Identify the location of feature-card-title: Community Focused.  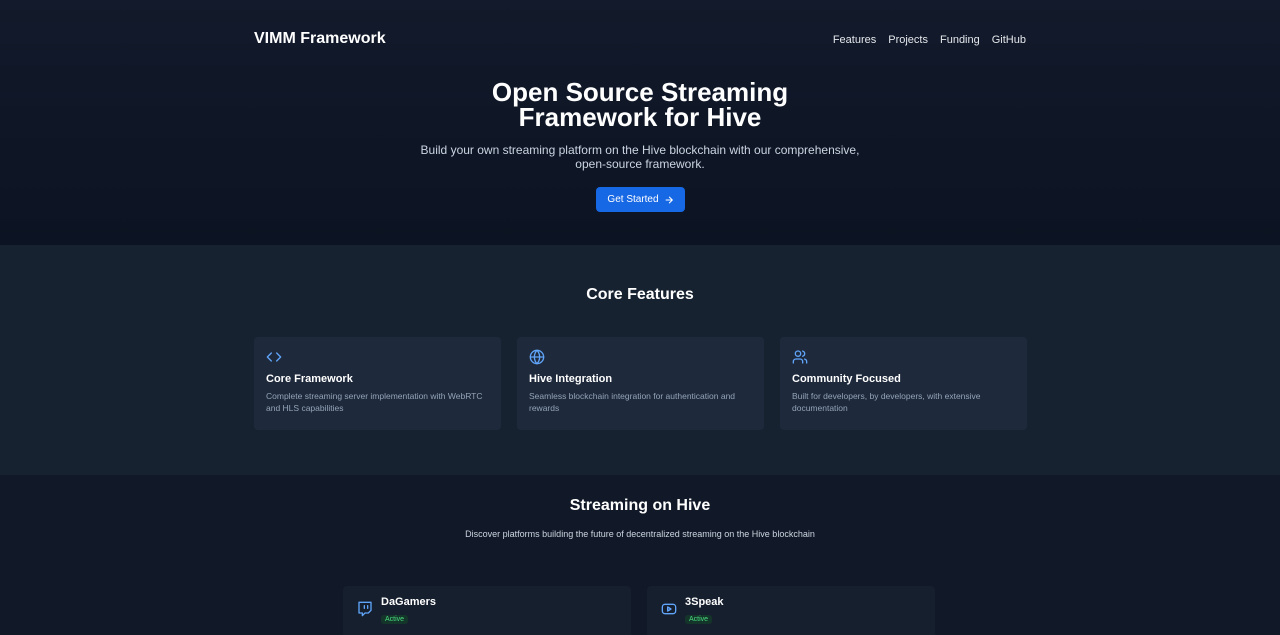
(846, 379).